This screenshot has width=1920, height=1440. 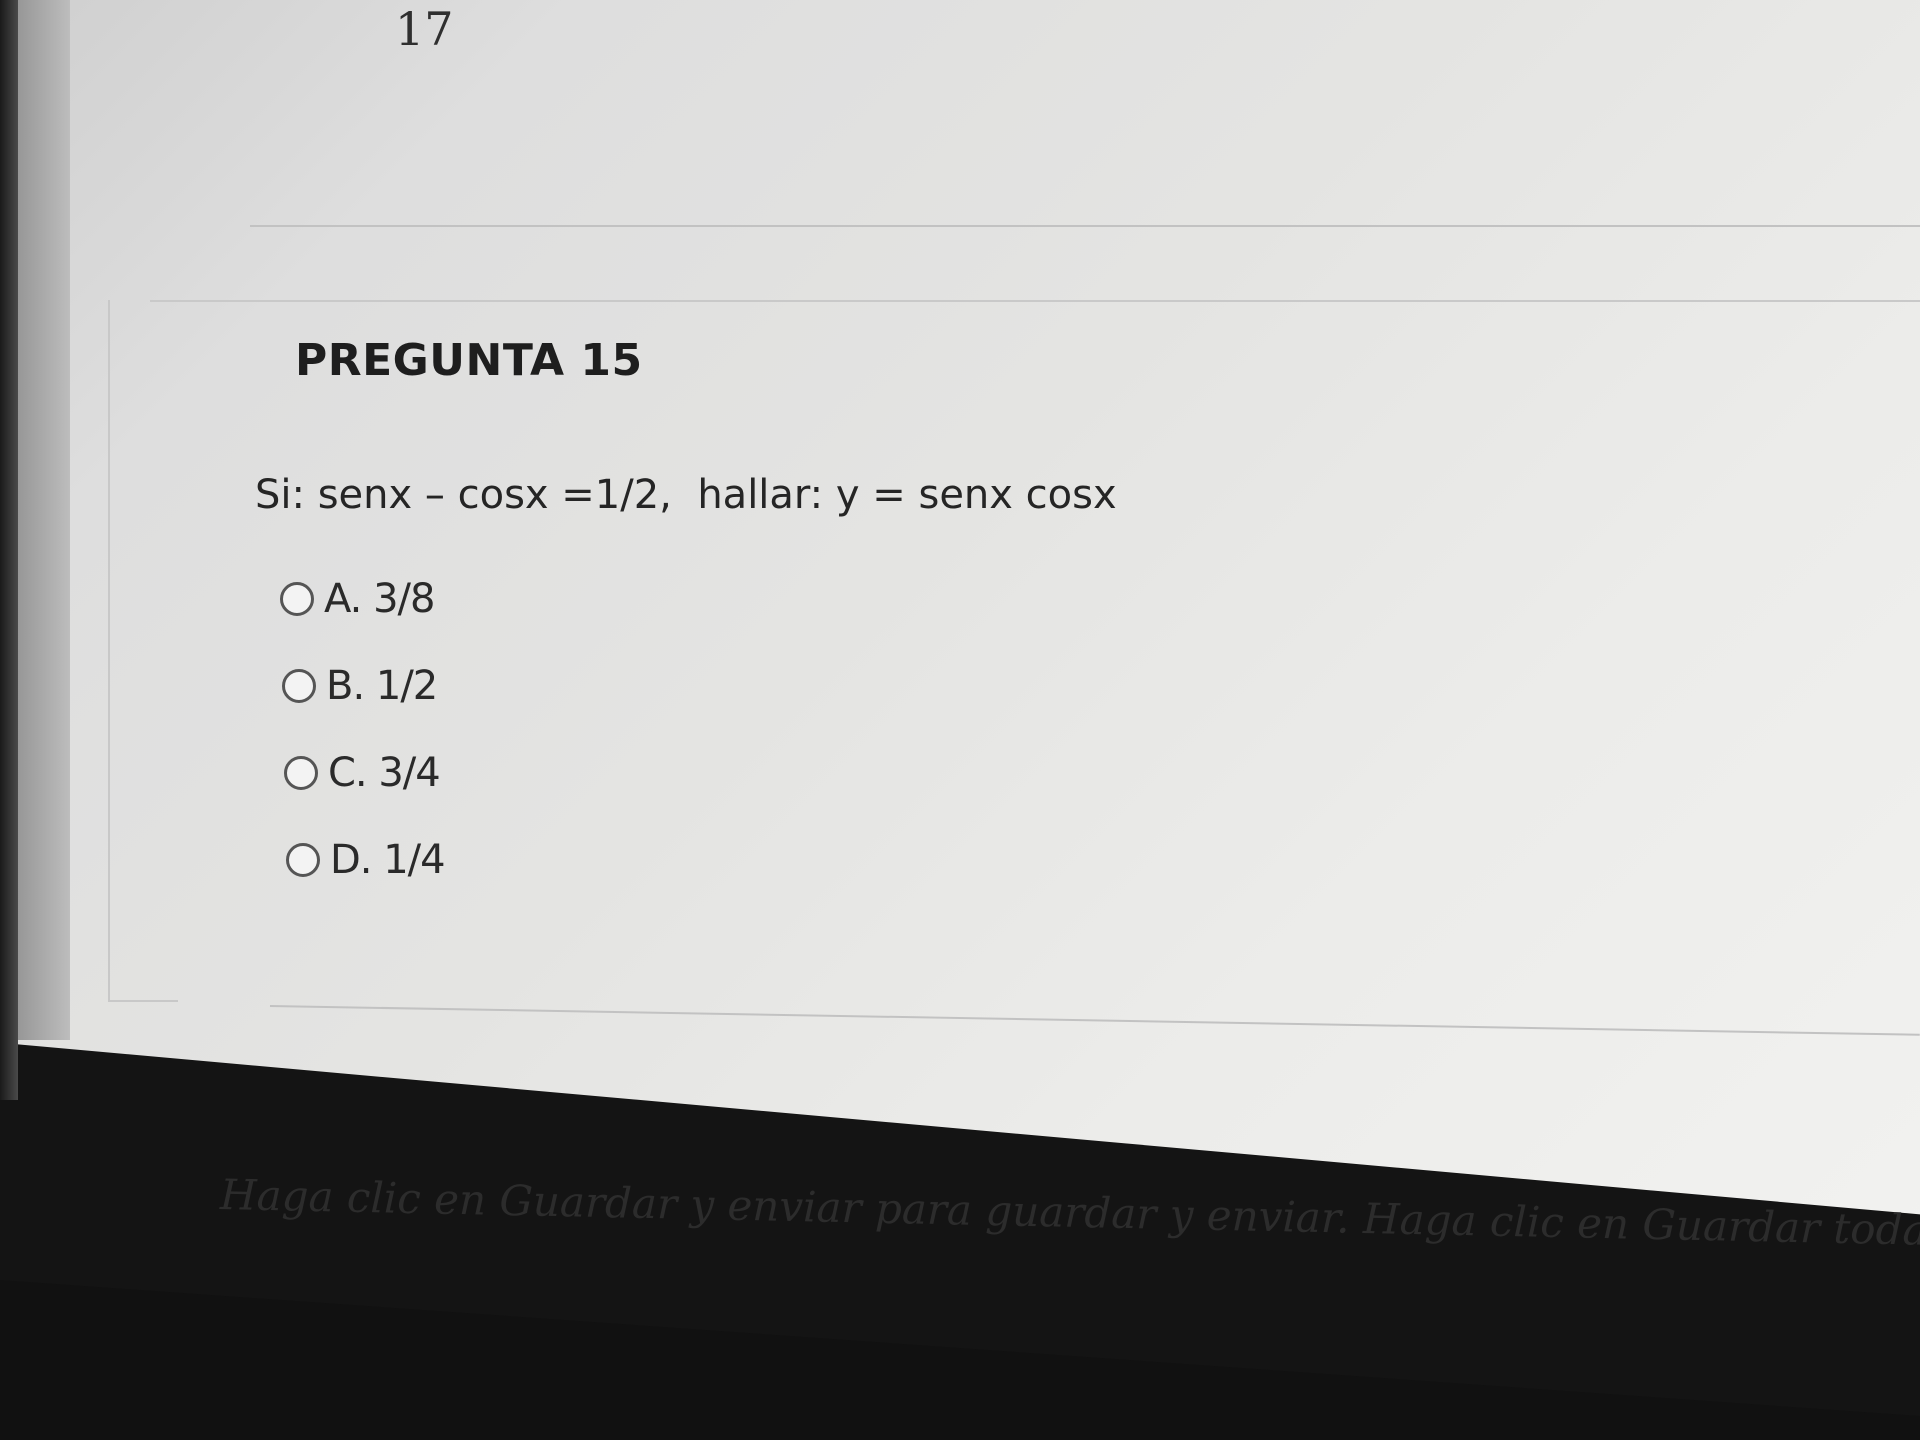 I want to click on radio-button-a, so click(x=297, y=598).